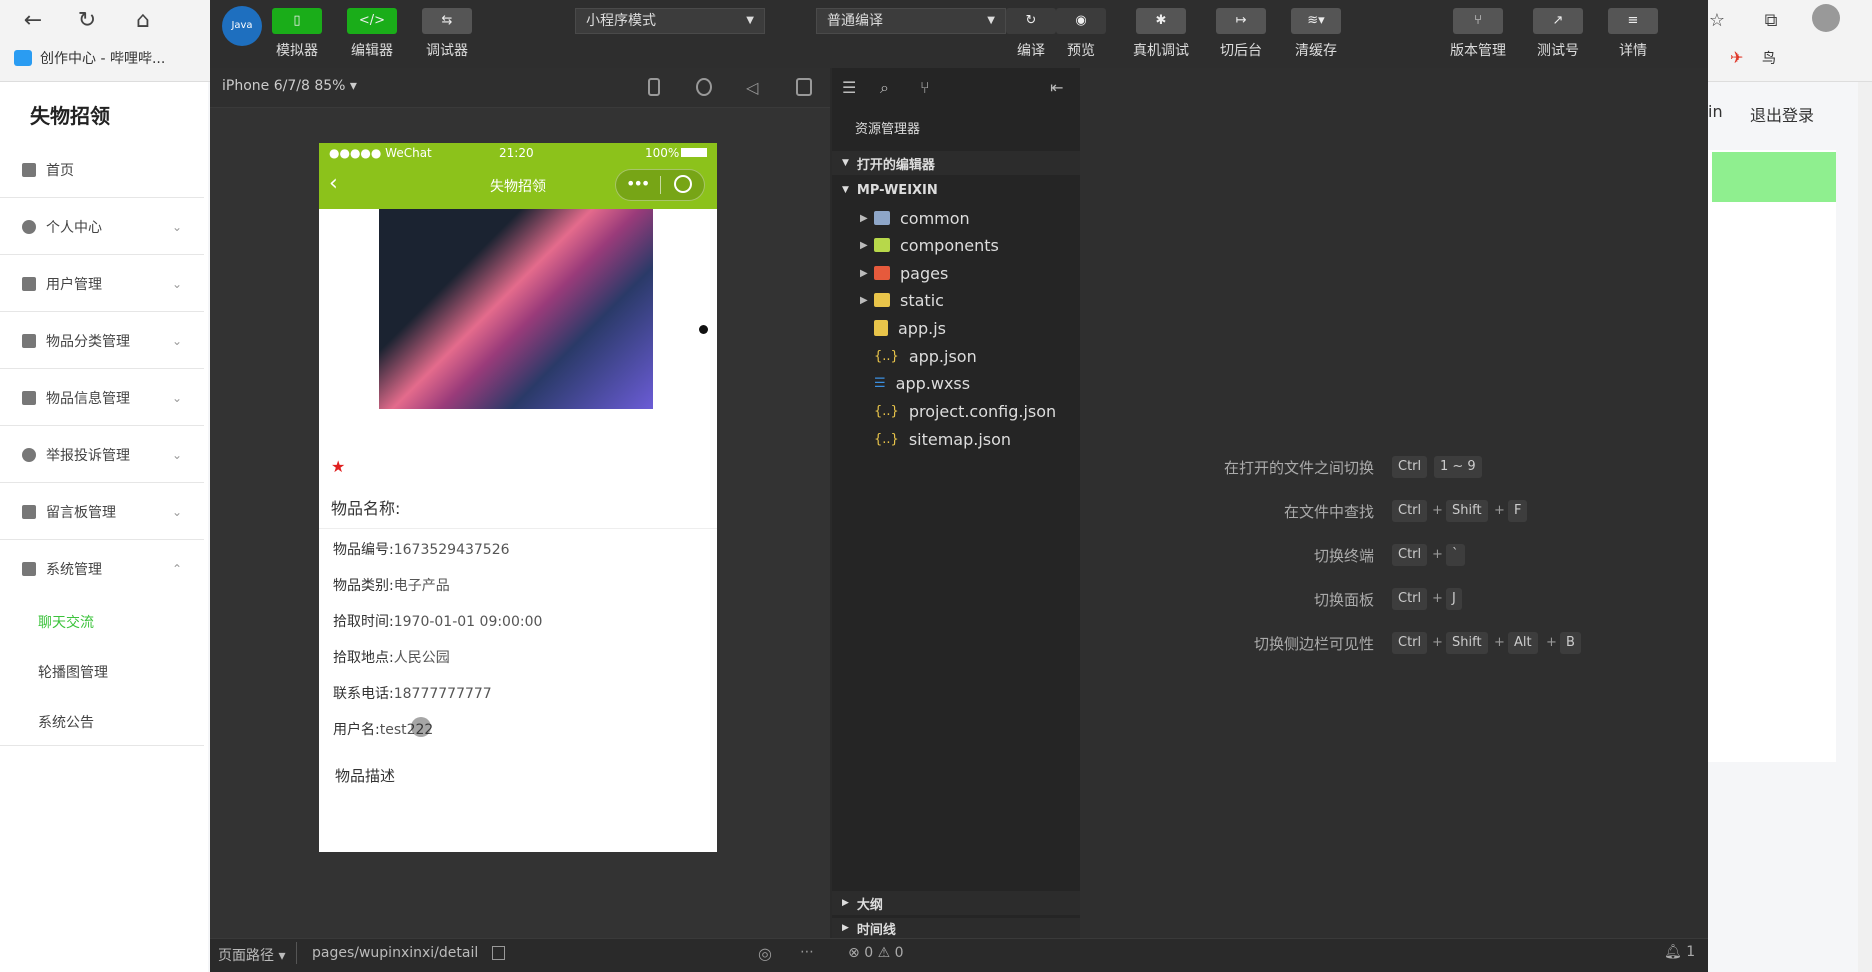 The image size is (1872, 972). What do you see at coordinates (498, 953) in the screenshot?
I see `copy-icon` at bounding box center [498, 953].